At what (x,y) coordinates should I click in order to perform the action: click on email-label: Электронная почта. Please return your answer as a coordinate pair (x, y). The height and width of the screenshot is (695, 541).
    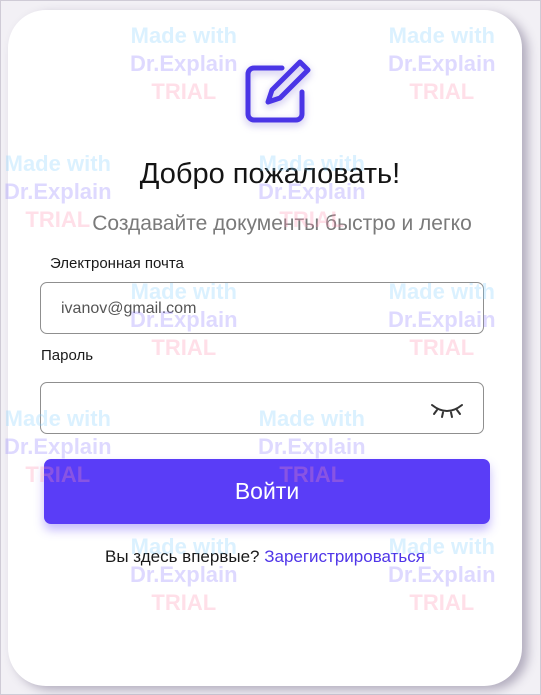
    Looking at the image, I should click on (117, 263).